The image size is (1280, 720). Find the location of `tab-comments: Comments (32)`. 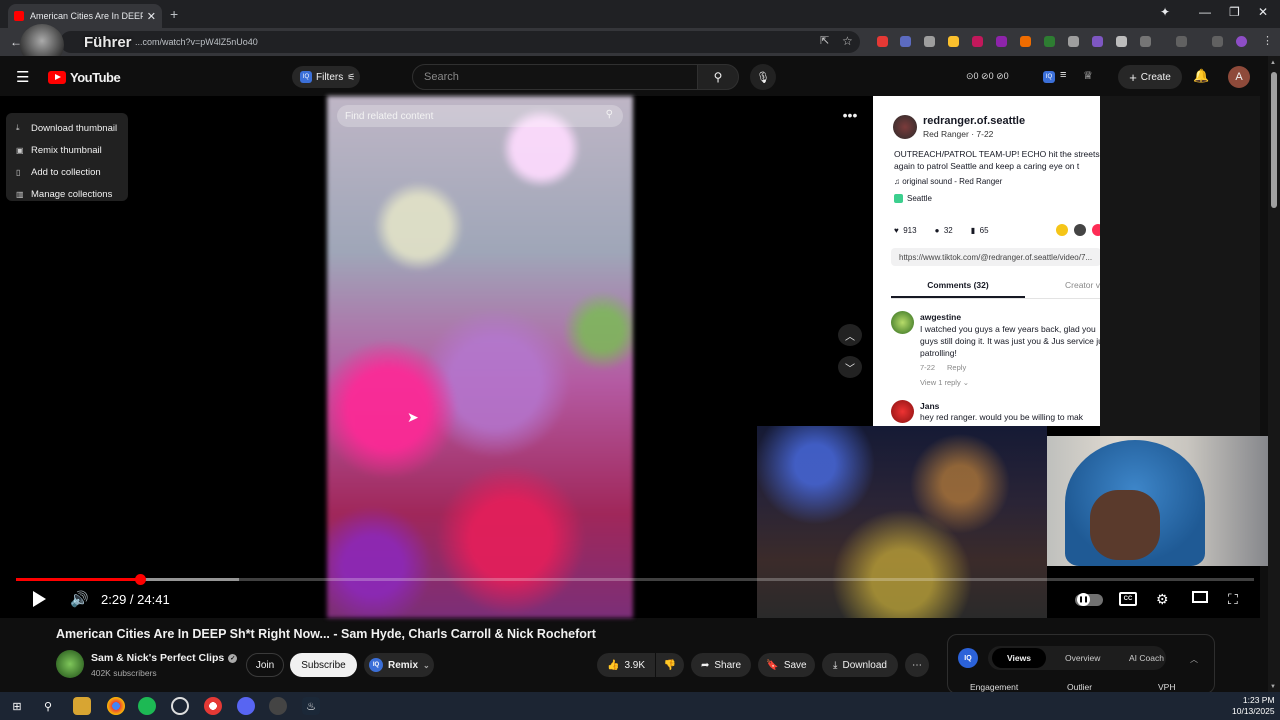

tab-comments: Comments (32) is located at coordinates (958, 285).